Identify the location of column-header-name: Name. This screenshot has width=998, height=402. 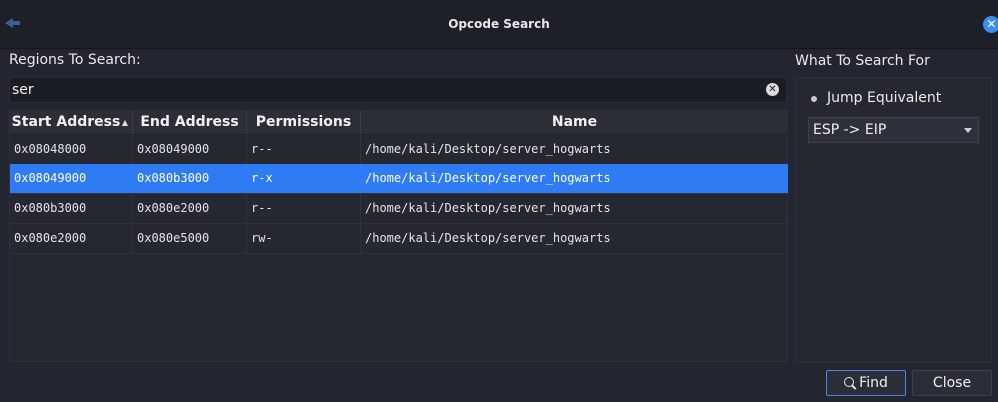
(574, 122).